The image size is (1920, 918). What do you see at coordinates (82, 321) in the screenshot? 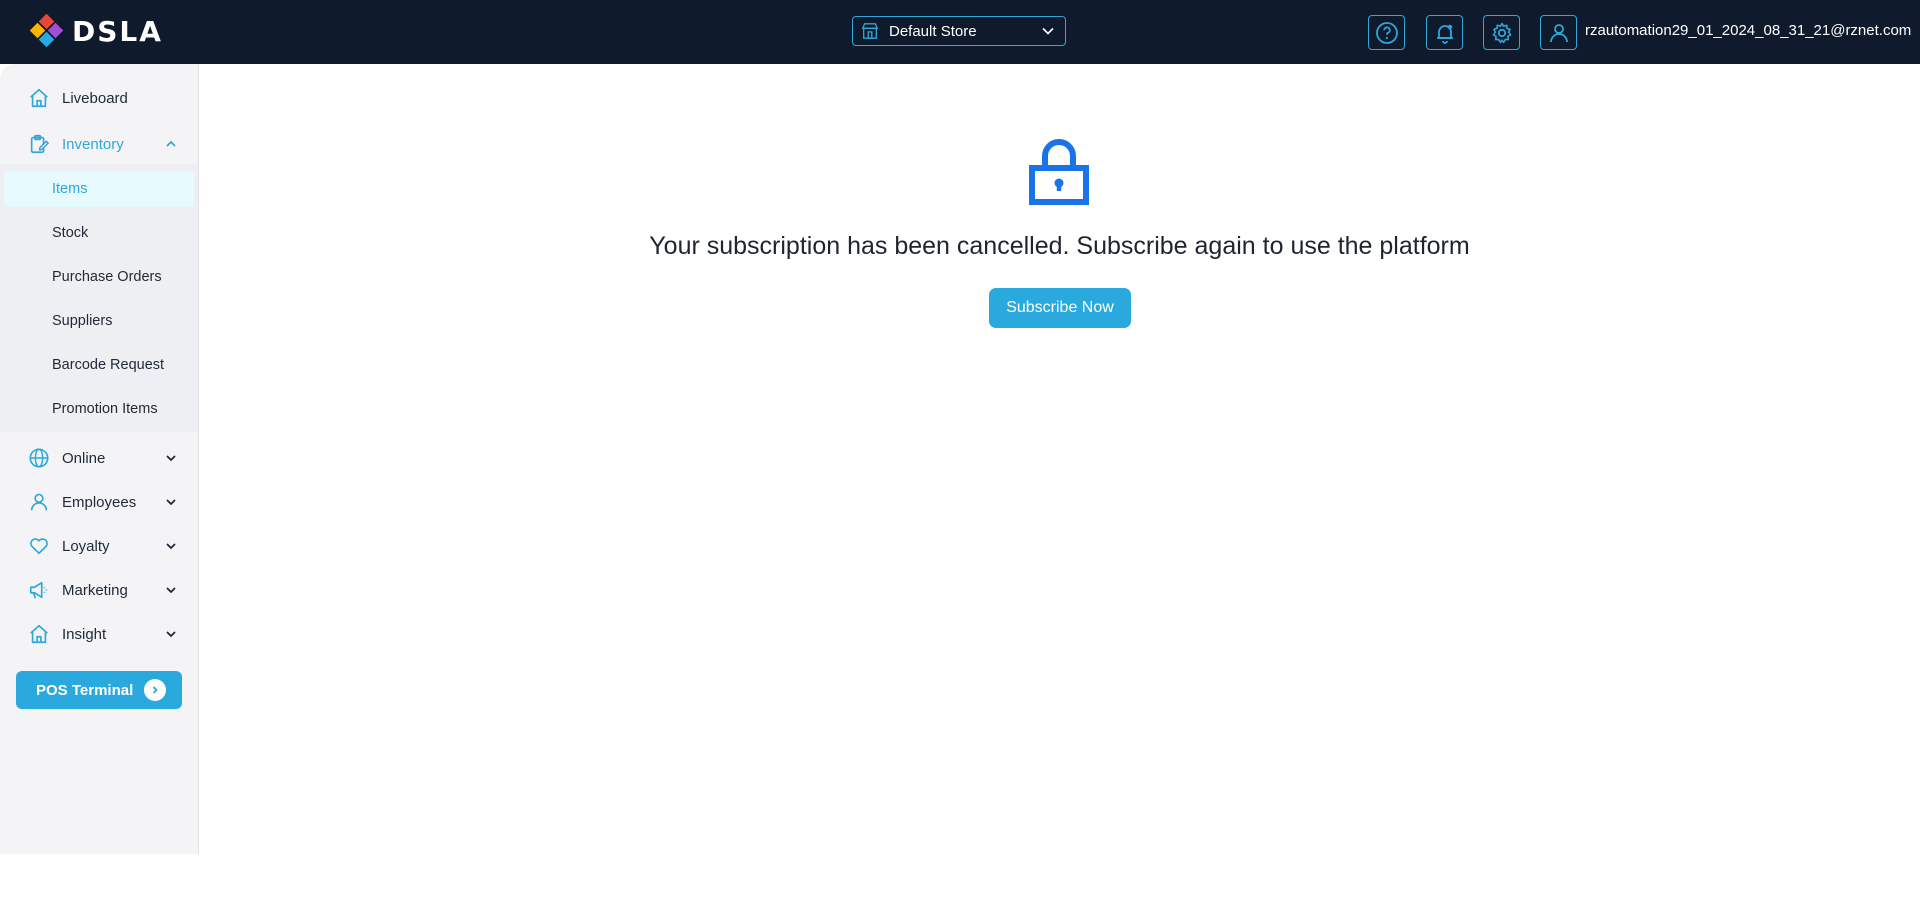
I see `subitem-label: Suppliers` at bounding box center [82, 321].